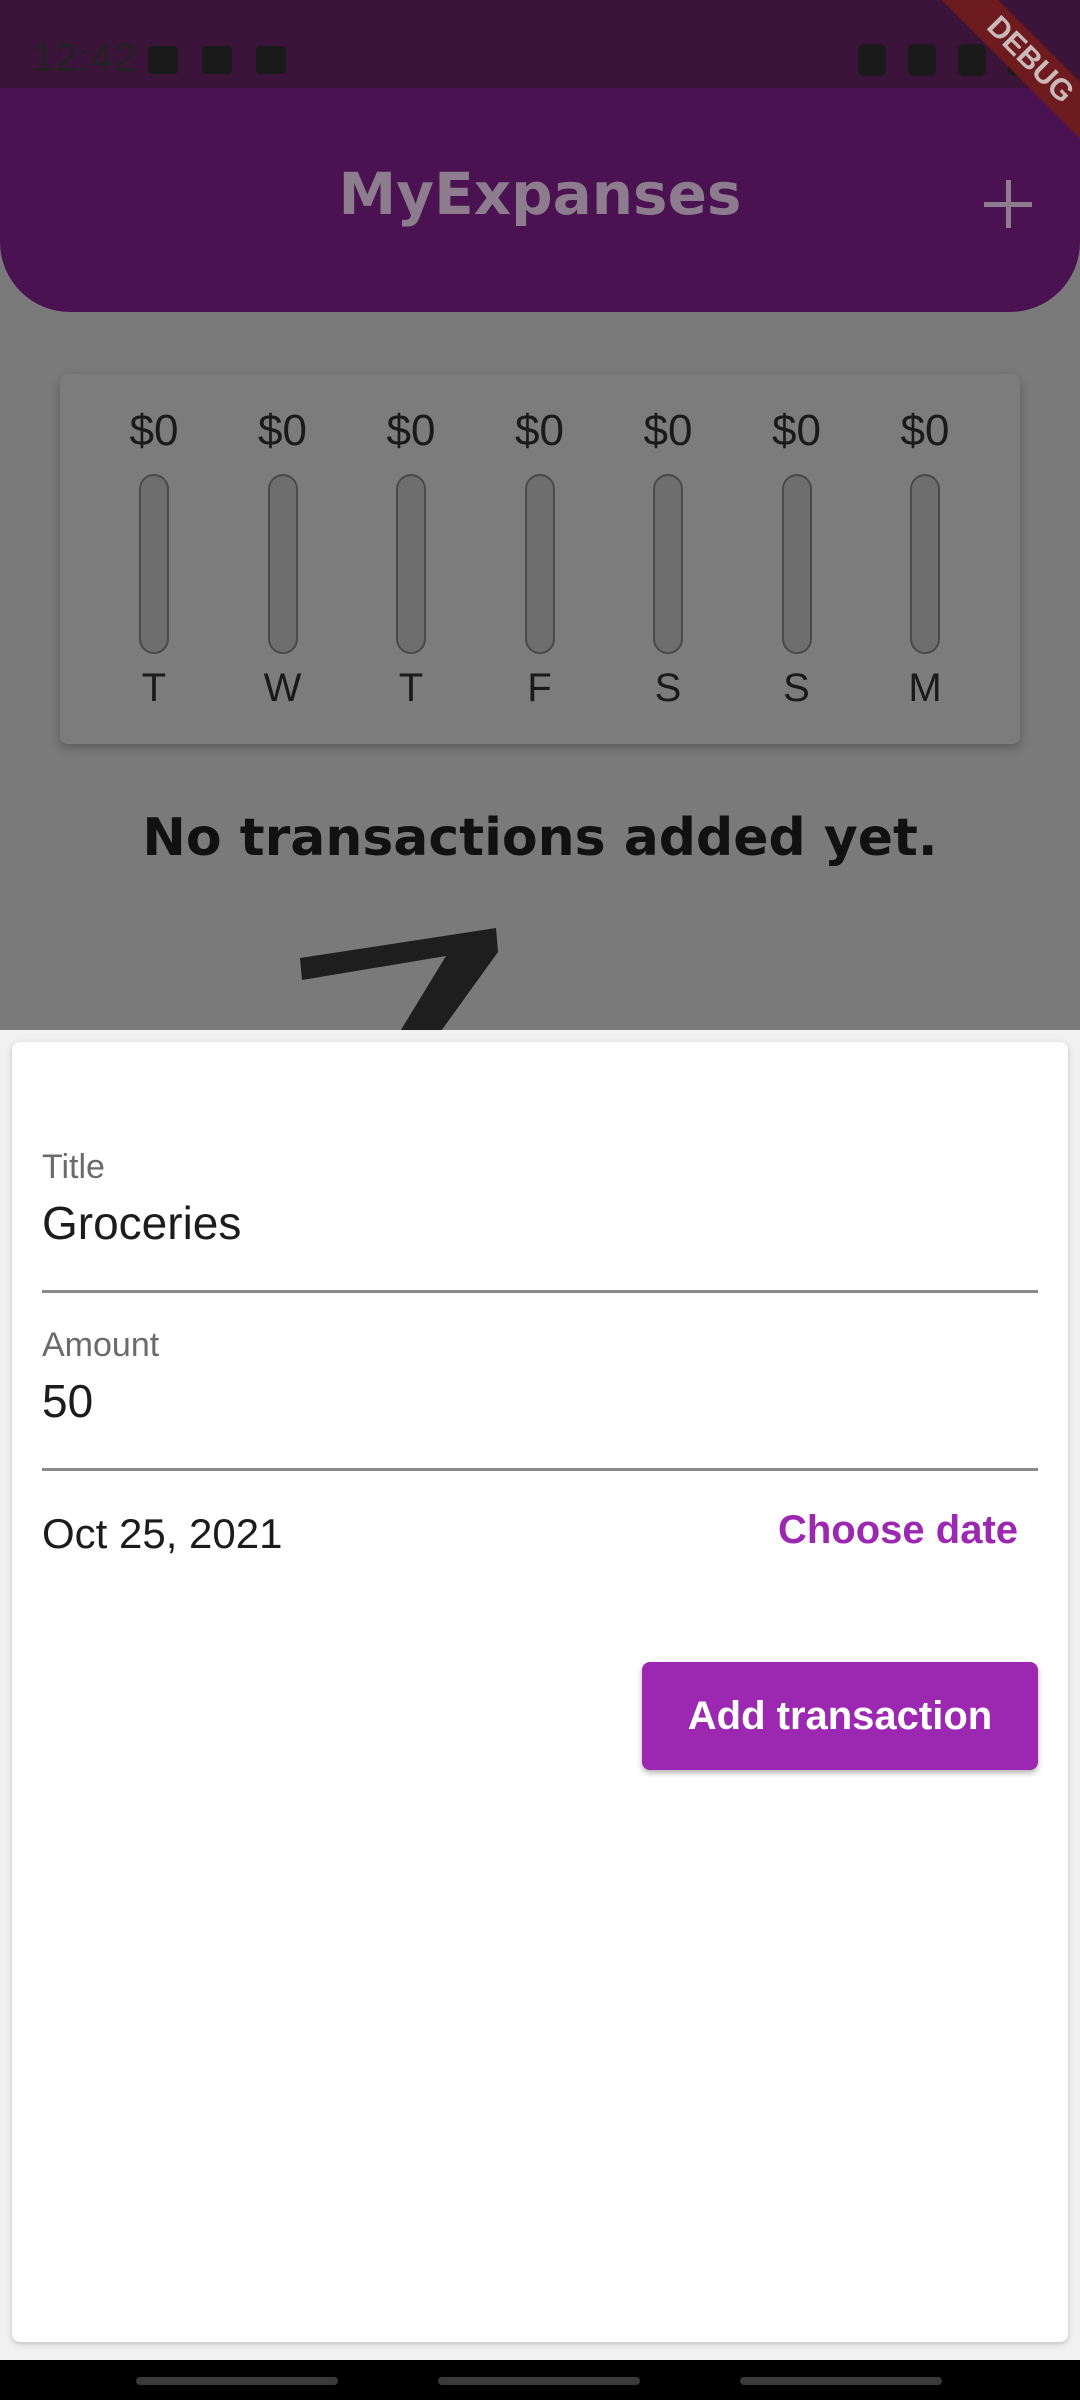 The width and height of the screenshot is (1080, 2400). What do you see at coordinates (540, 838) in the screenshot?
I see `empty-state-message: No transactions added yet.` at bounding box center [540, 838].